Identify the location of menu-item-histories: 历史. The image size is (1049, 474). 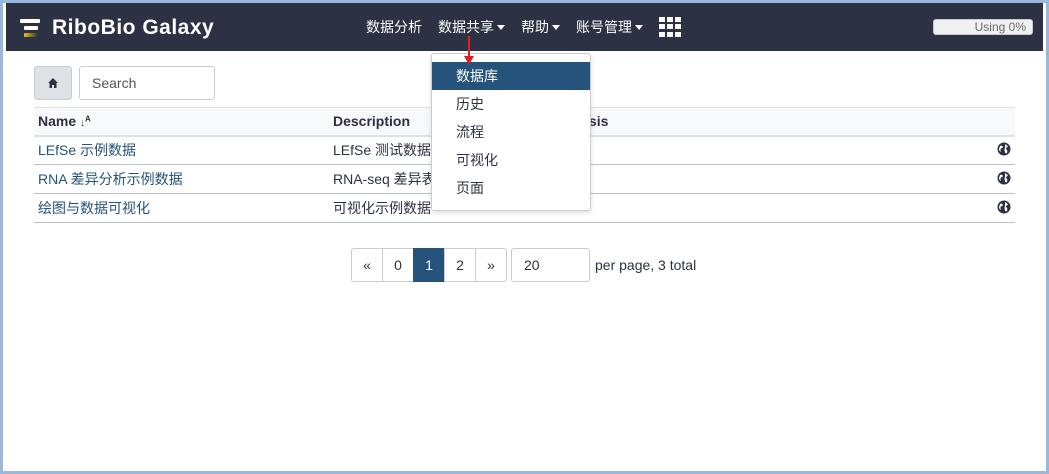
(511, 104).